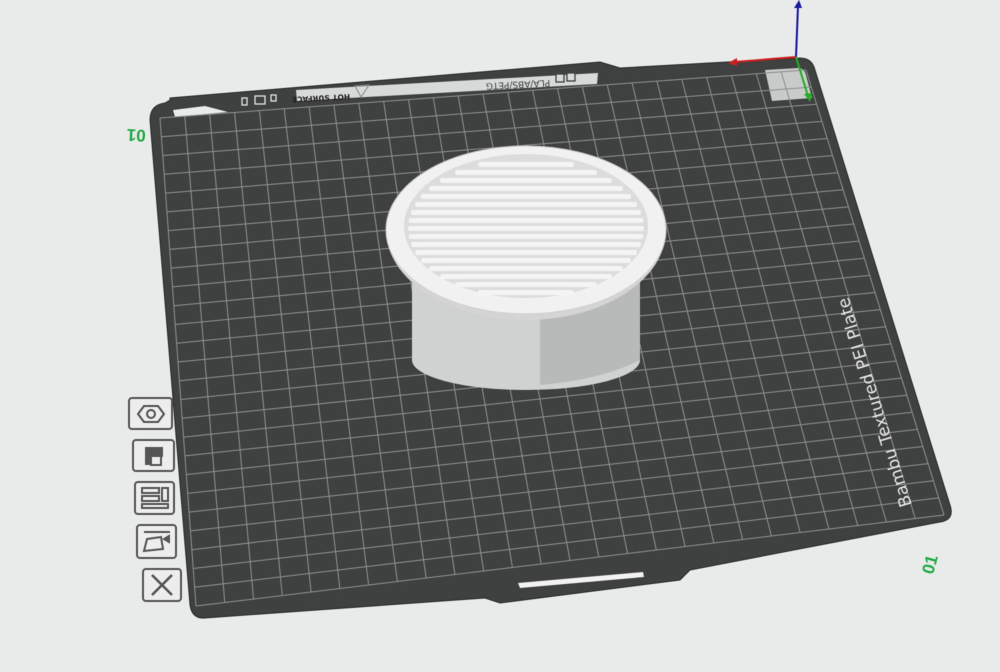 Image resolution: width=1000 pixels, height=672 pixels. What do you see at coordinates (788, 84) in the screenshot?
I see `plate-corner-patch` at bounding box center [788, 84].